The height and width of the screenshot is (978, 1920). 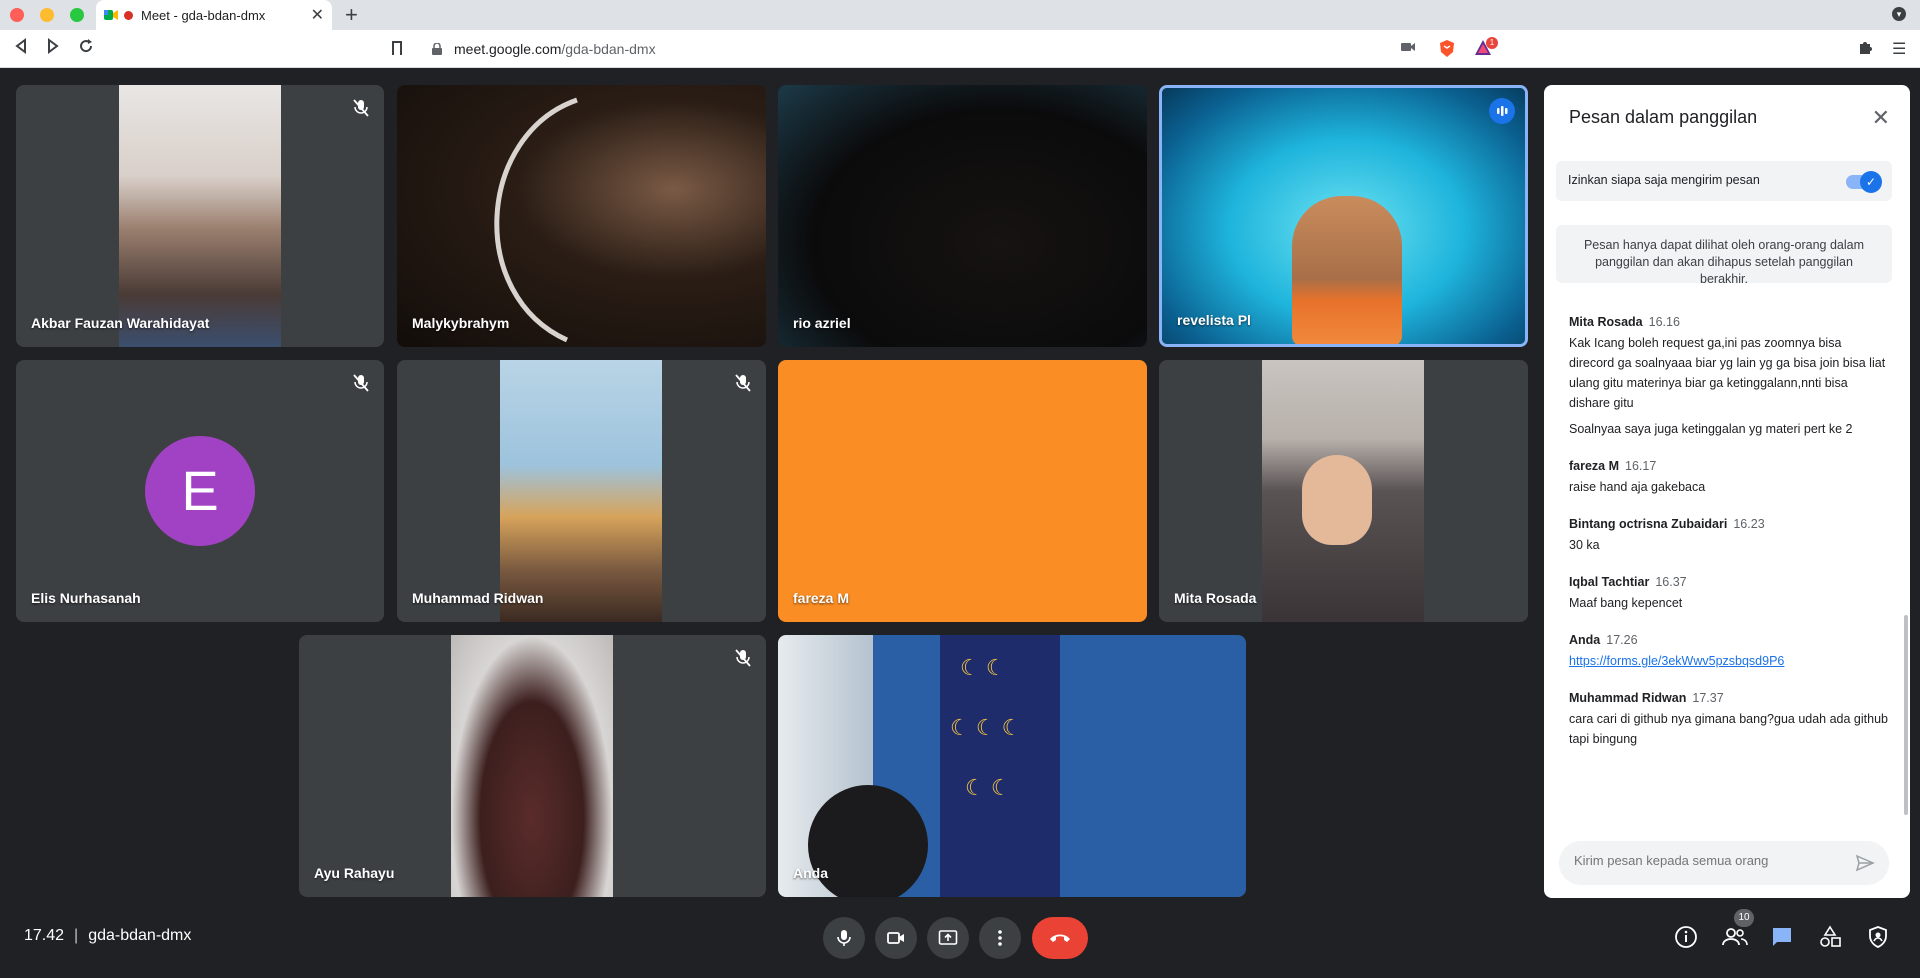 What do you see at coordinates (1704, 860) in the screenshot?
I see `message-input` at bounding box center [1704, 860].